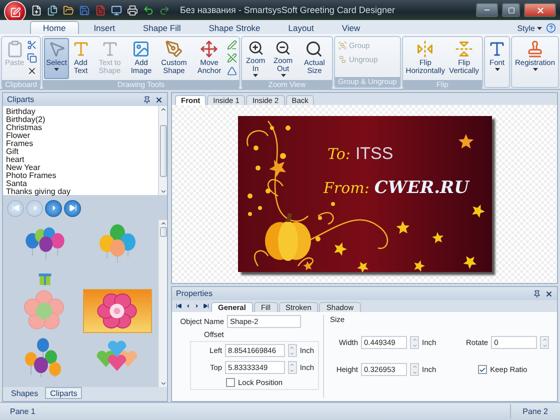 The height and width of the screenshot is (420, 560). What do you see at coordinates (314, 49) in the screenshot?
I see `magnifier-icon` at bounding box center [314, 49].